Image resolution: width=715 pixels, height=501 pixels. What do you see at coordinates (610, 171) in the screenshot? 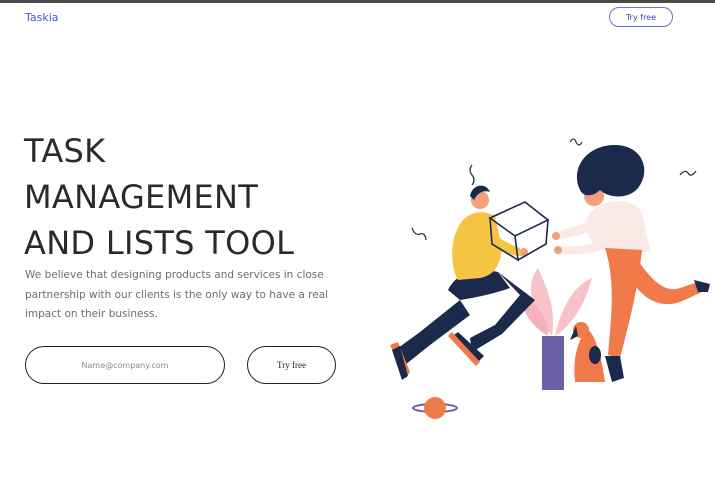
I see `woman-hair-icon` at bounding box center [610, 171].